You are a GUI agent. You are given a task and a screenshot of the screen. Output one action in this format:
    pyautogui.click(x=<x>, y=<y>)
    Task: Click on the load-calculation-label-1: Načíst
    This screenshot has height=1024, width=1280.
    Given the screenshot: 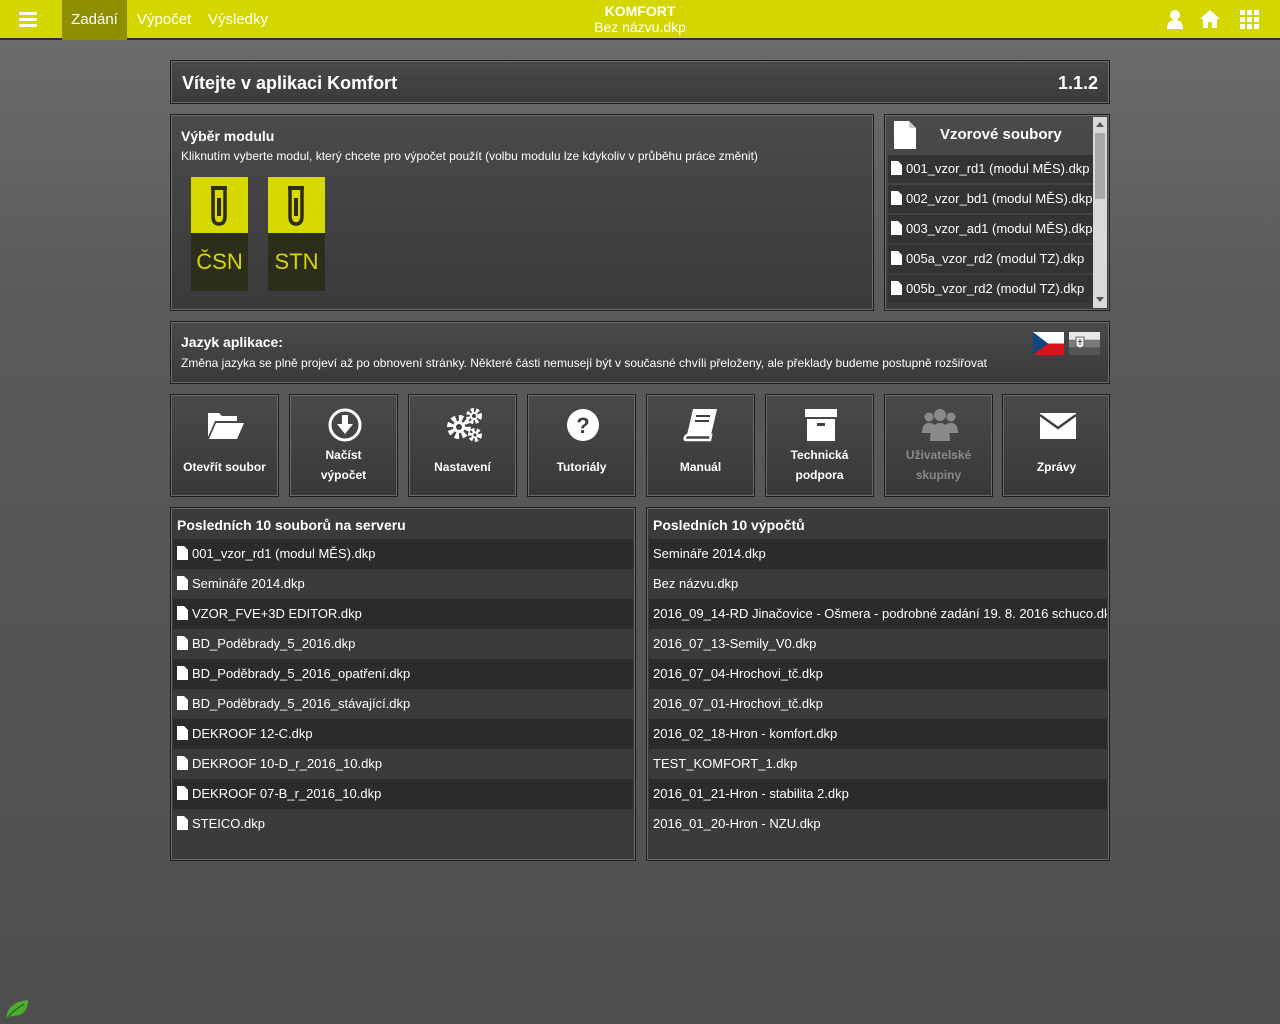 What is the action you would take?
    pyautogui.click(x=343, y=455)
    